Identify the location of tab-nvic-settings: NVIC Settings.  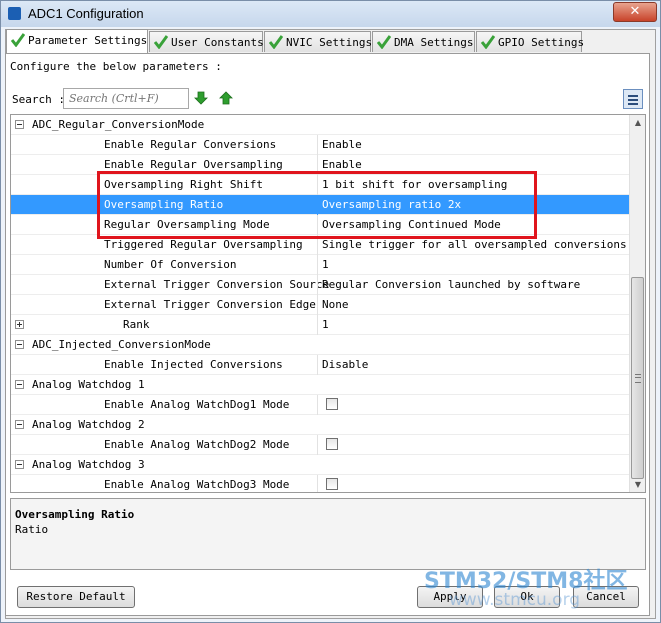
(318, 41).